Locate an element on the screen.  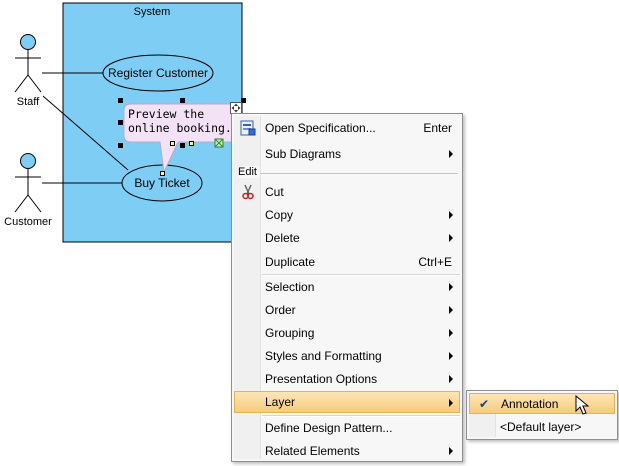
menu-label: <Default layer> is located at coordinates (541, 426).